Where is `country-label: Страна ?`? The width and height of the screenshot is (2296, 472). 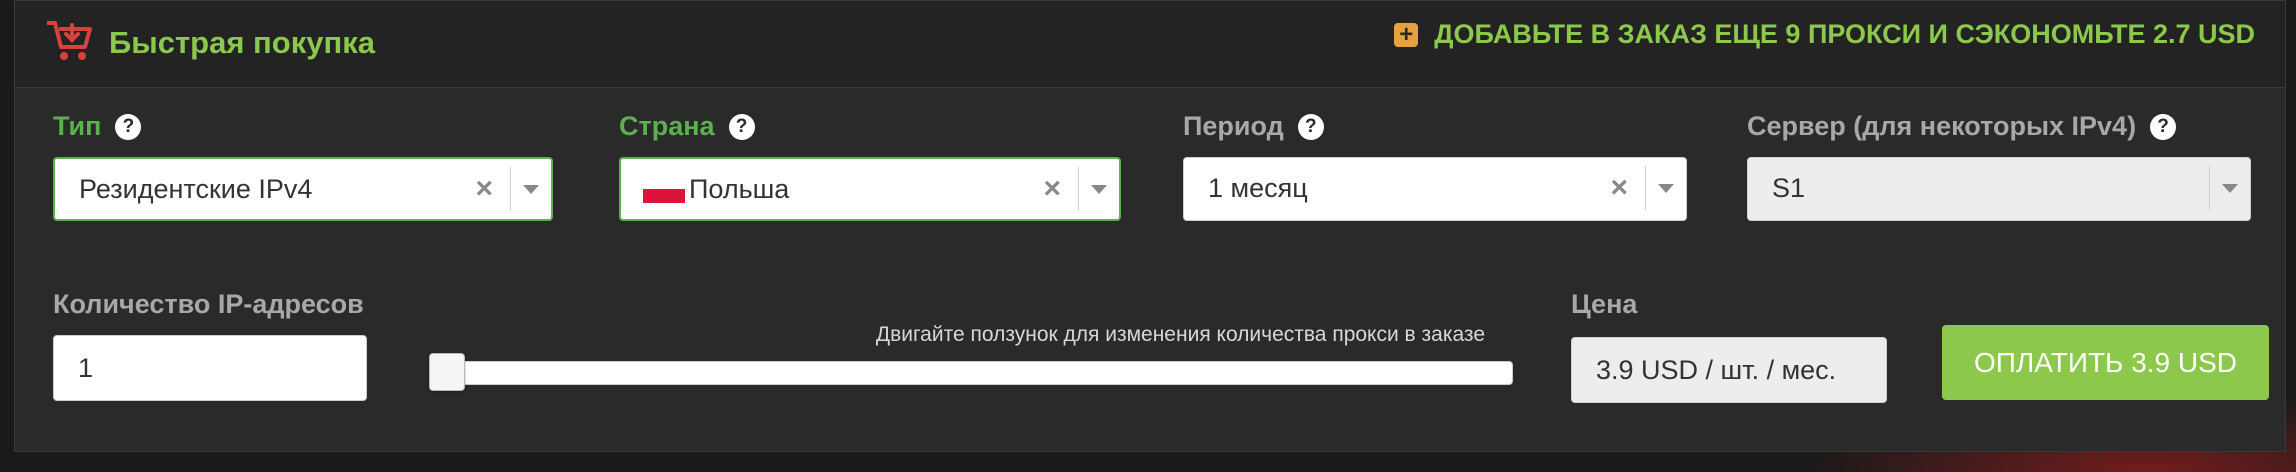 country-label: Страна ? is located at coordinates (687, 126).